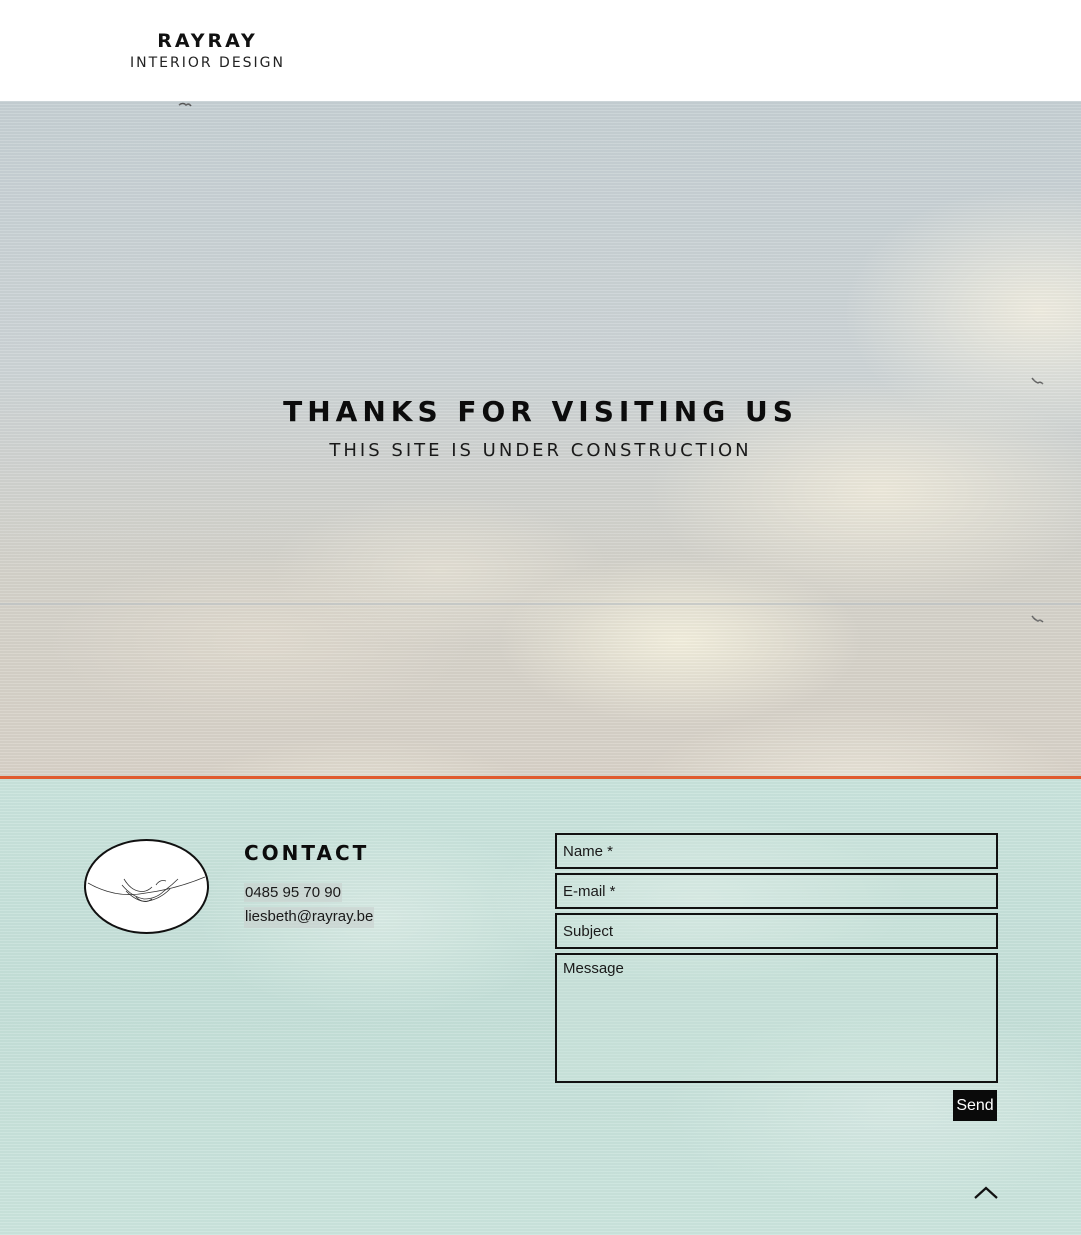 The width and height of the screenshot is (1081, 1235). I want to click on hero-subtitle: THIS SITE IS UNDER CONSTRUCTION, so click(540, 450).